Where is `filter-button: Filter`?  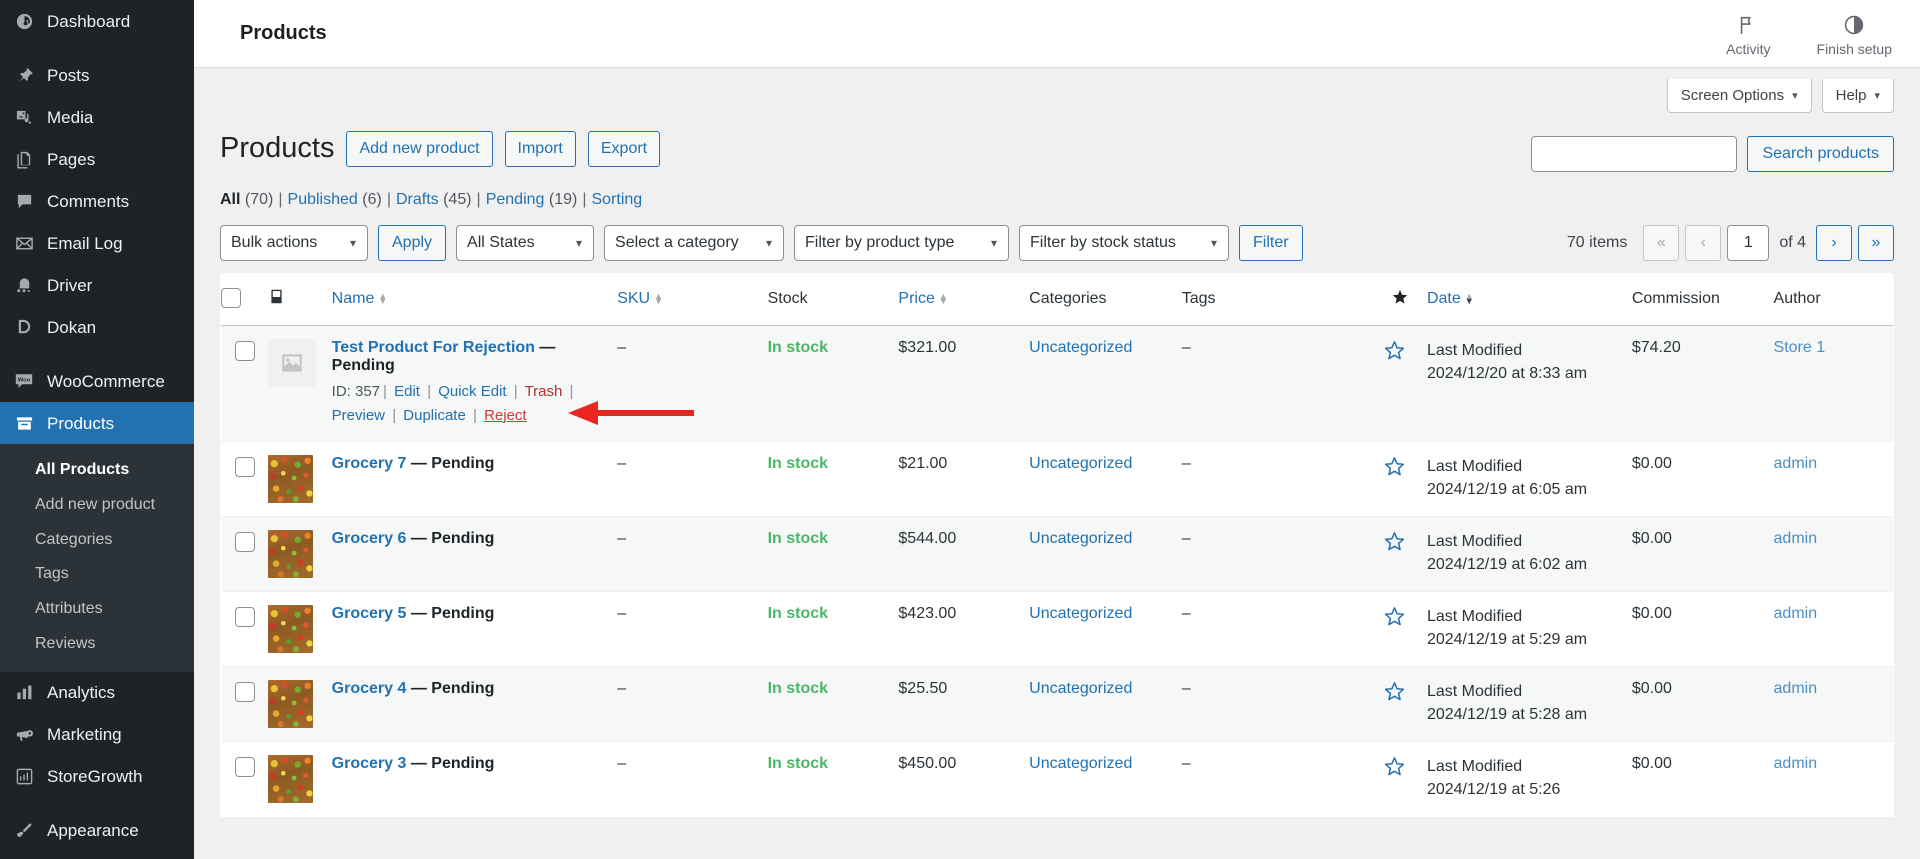
filter-button: Filter is located at coordinates (1271, 242).